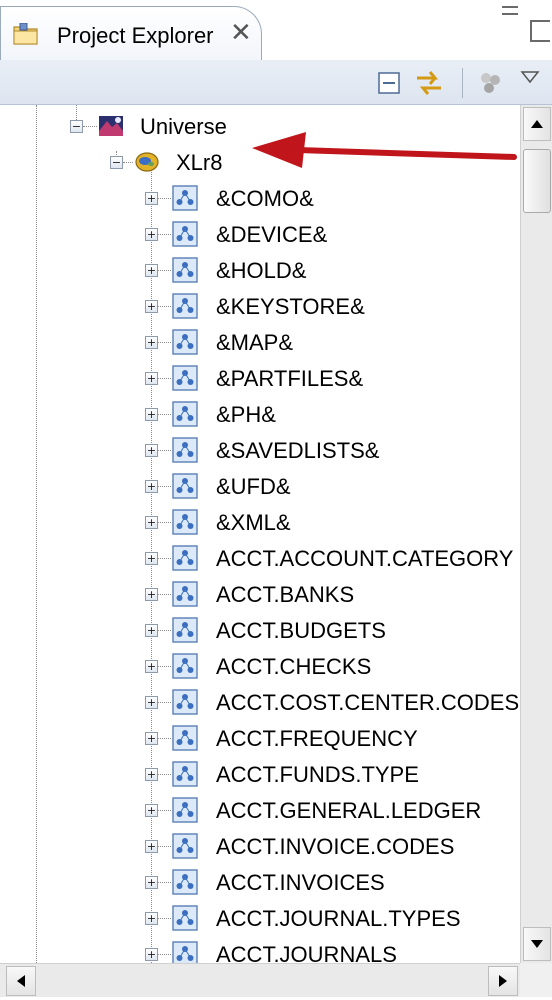 This screenshot has width=552, height=1000. What do you see at coordinates (21, 981) in the screenshot?
I see `scroll-left-button` at bounding box center [21, 981].